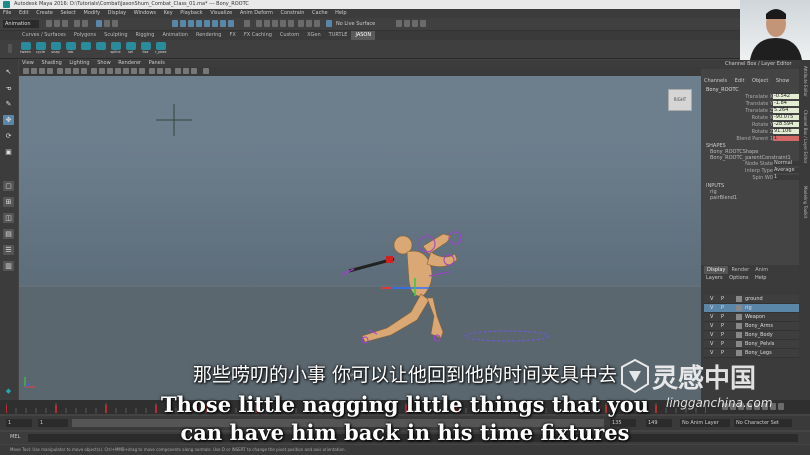  What do you see at coordinates (258, 35) in the screenshot?
I see `shelf-tab-fx-caching: FX Caching` at bounding box center [258, 35].